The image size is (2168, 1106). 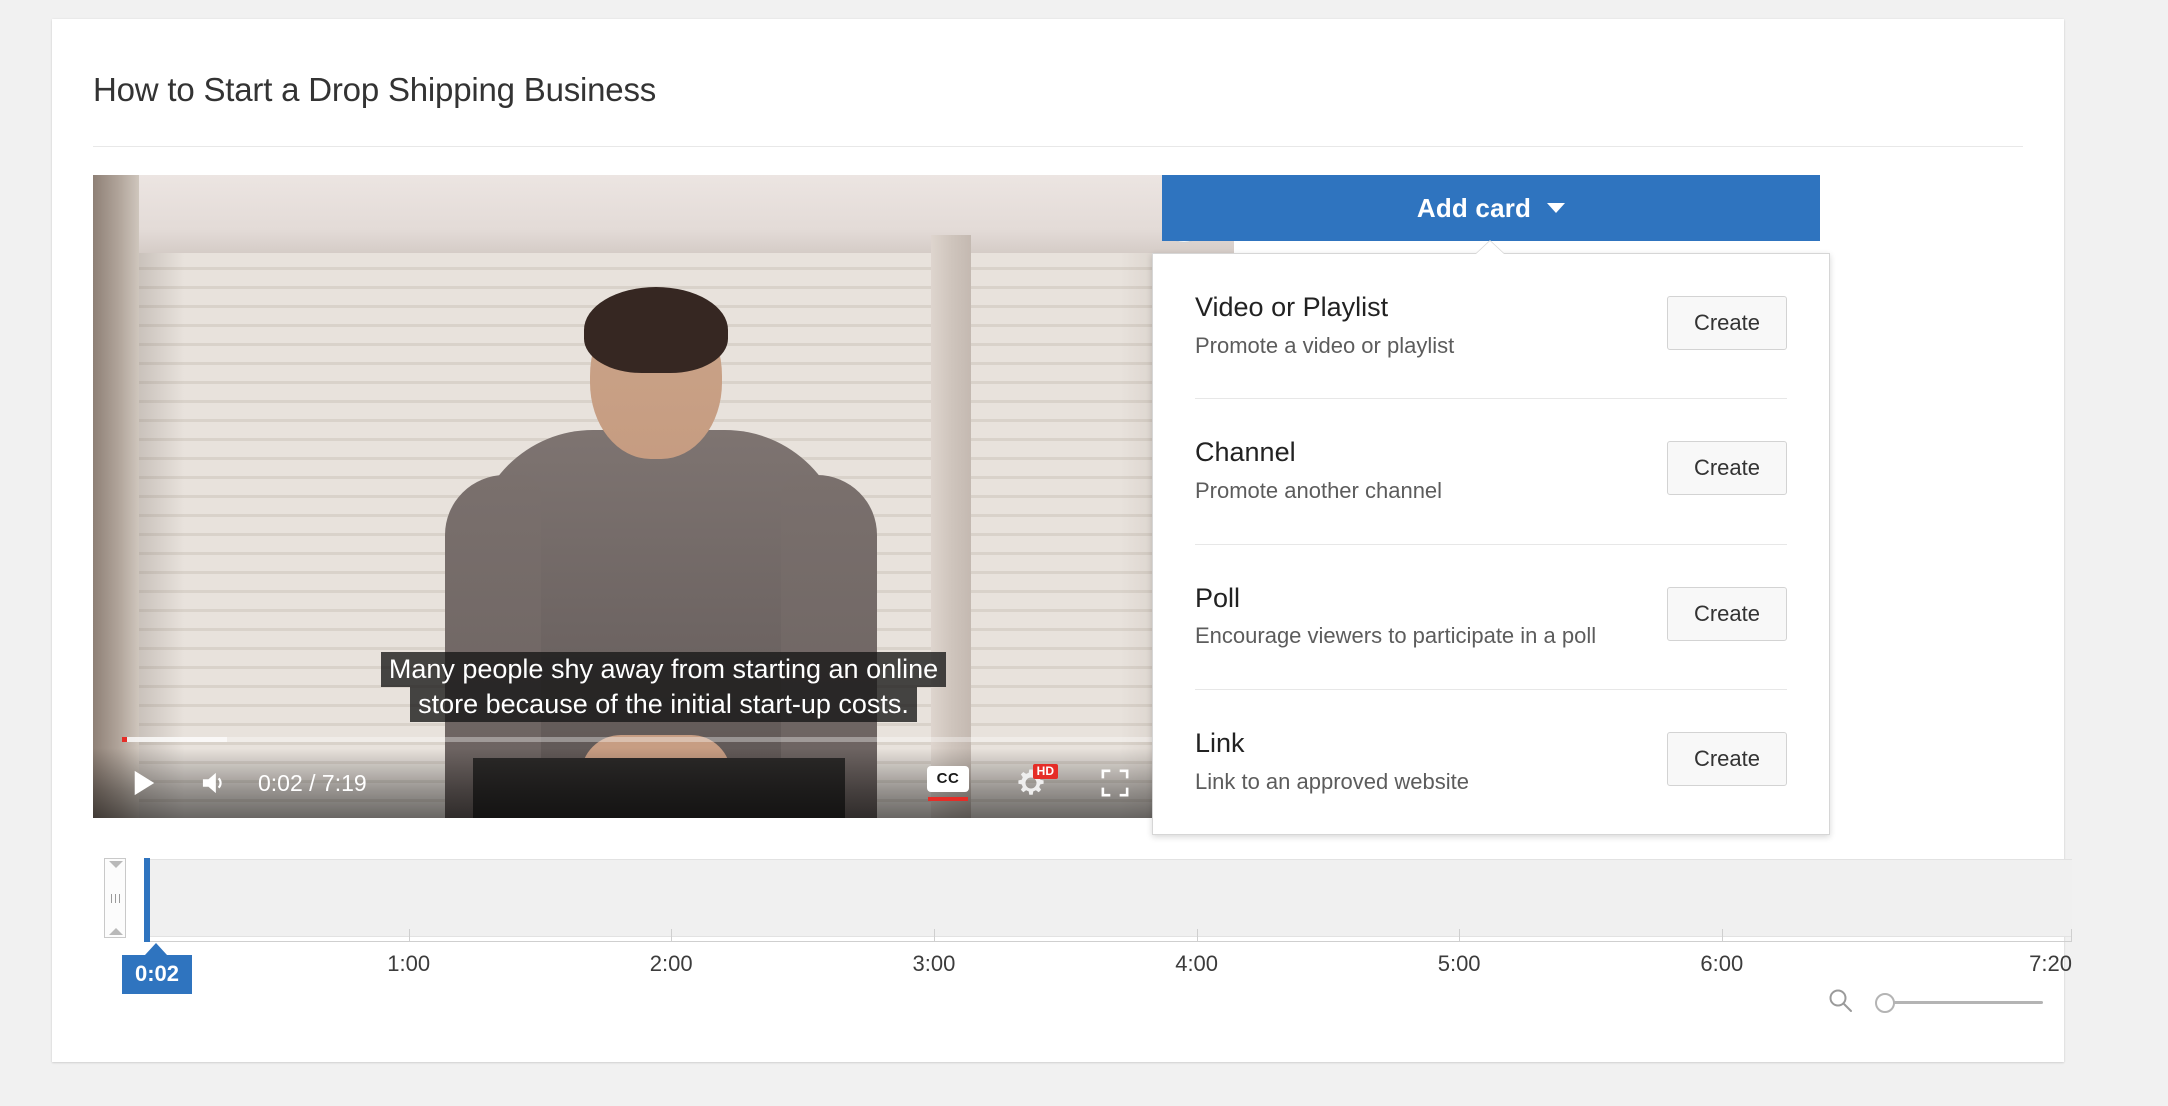 What do you see at coordinates (671, 963) in the screenshot?
I see `ruler-label: 2:00` at bounding box center [671, 963].